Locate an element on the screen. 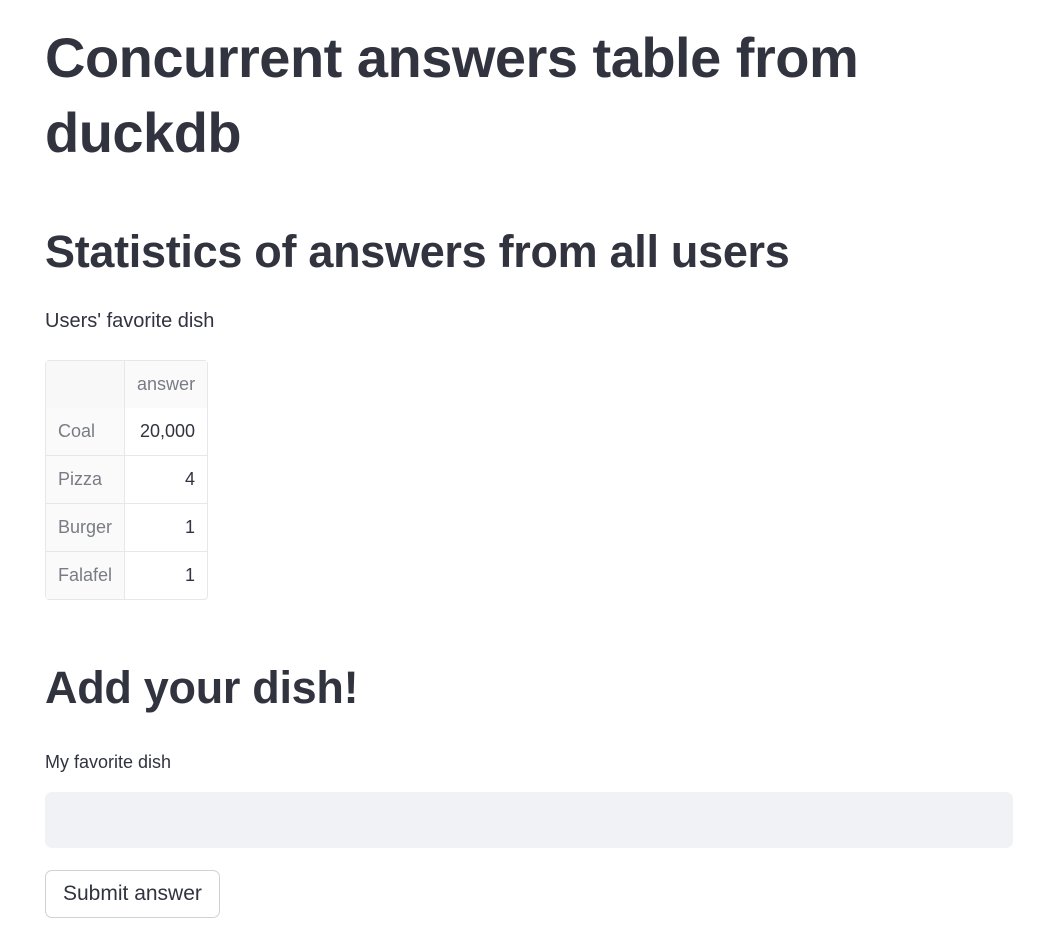  add-dish-heading: Add your dish! is located at coordinates (202, 687).